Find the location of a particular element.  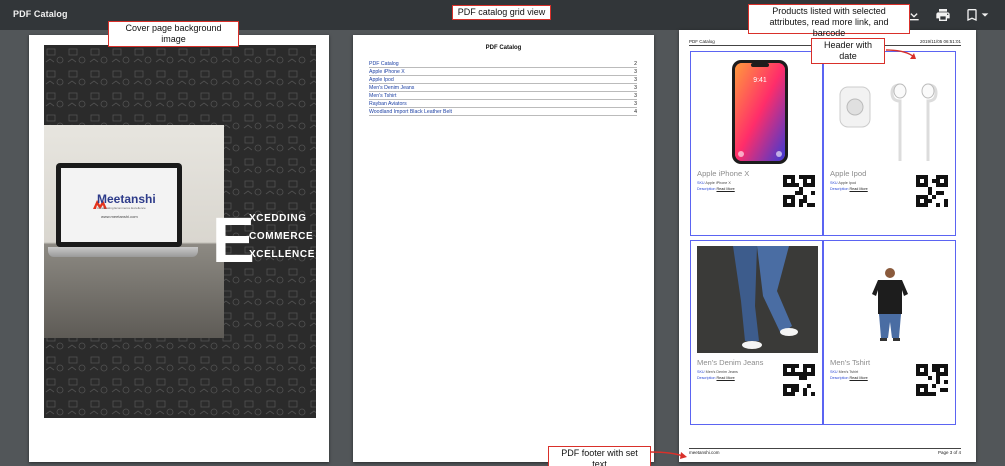

bookmark-icon is located at coordinates (972, 15).